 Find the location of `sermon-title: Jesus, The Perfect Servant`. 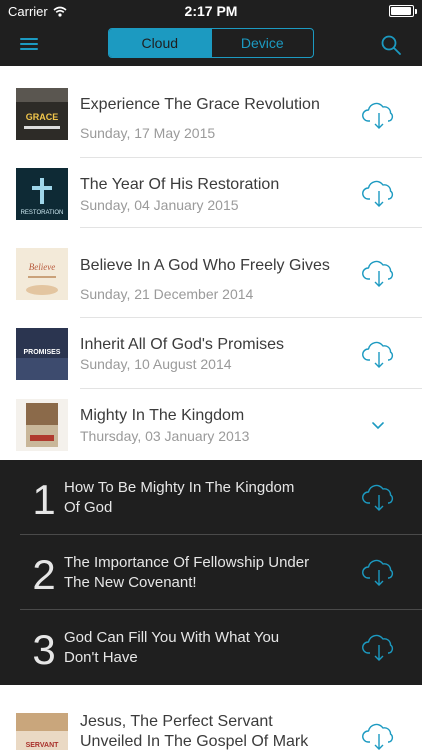

sermon-title: Jesus, The Perfect Servant is located at coordinates (176, 721).